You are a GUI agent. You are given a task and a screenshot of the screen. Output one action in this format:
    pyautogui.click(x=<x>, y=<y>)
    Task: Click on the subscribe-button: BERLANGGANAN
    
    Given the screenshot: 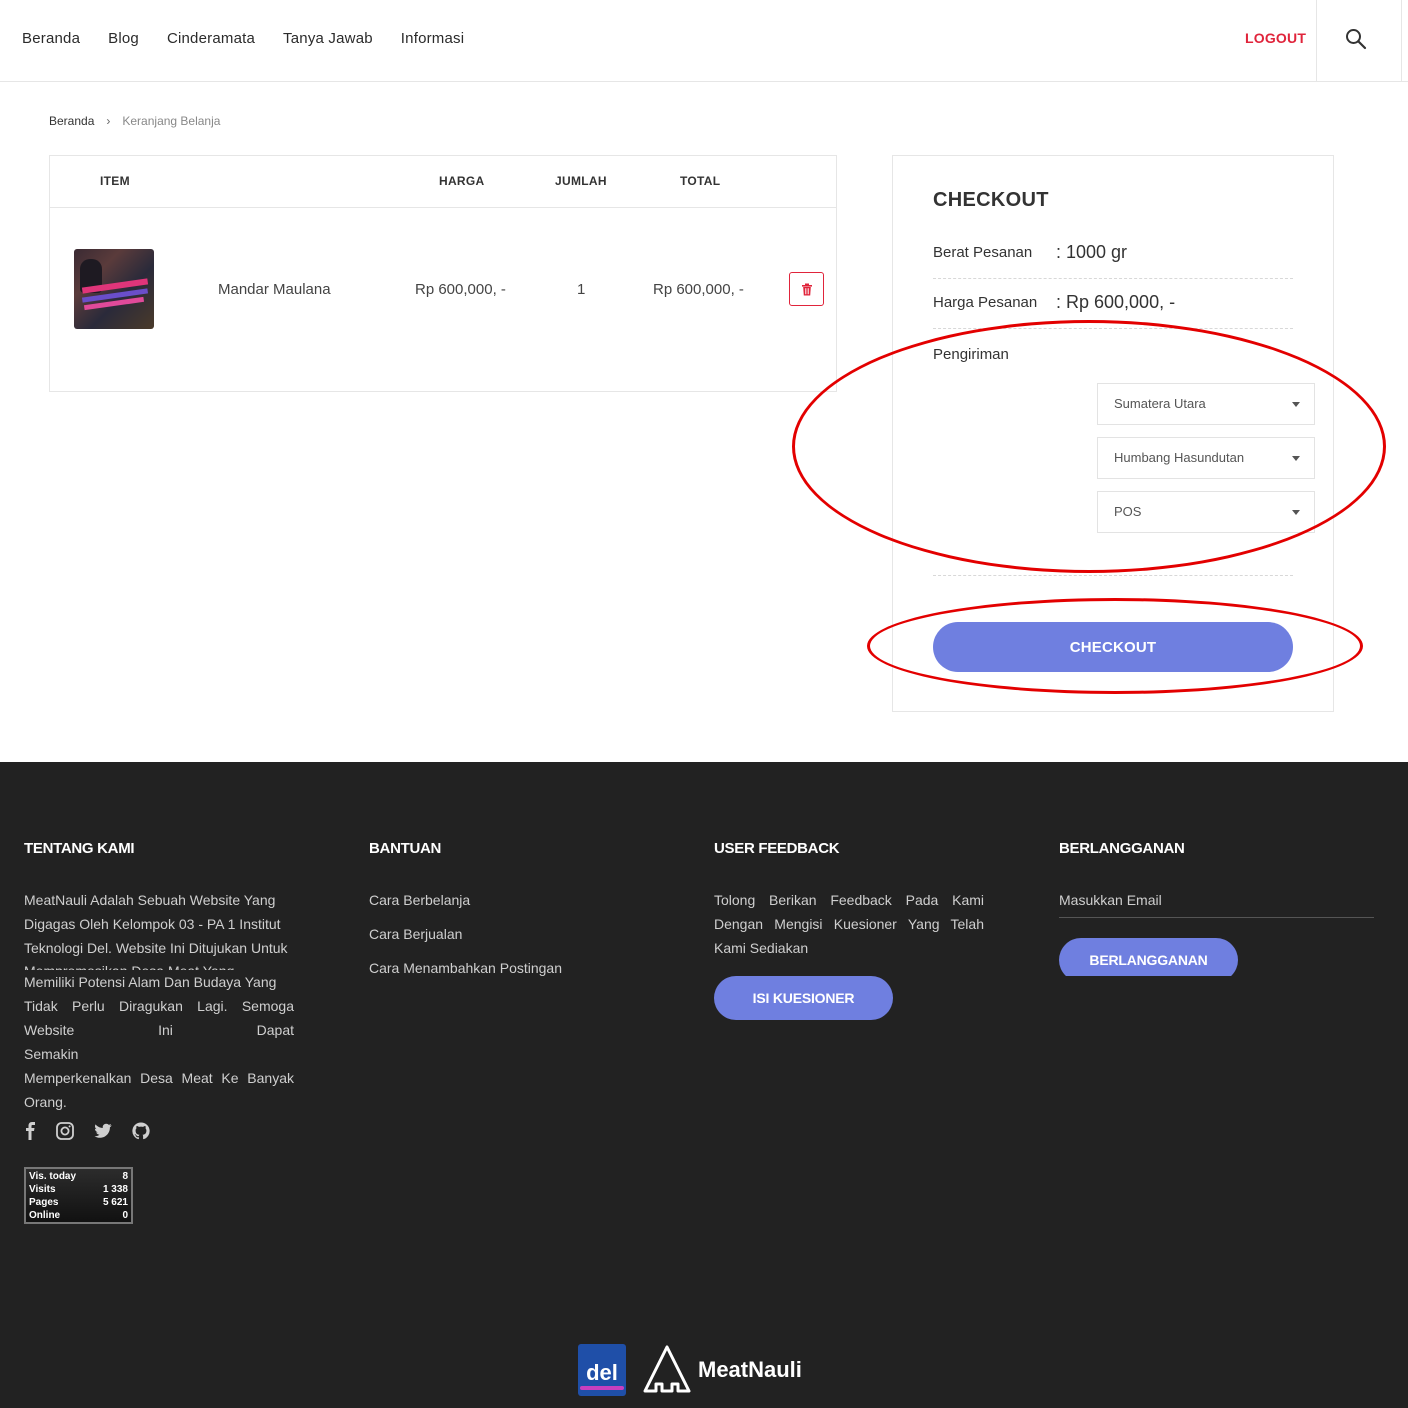 What is the action you would take?
    pyautogui.click(x=1148, y=957)
    